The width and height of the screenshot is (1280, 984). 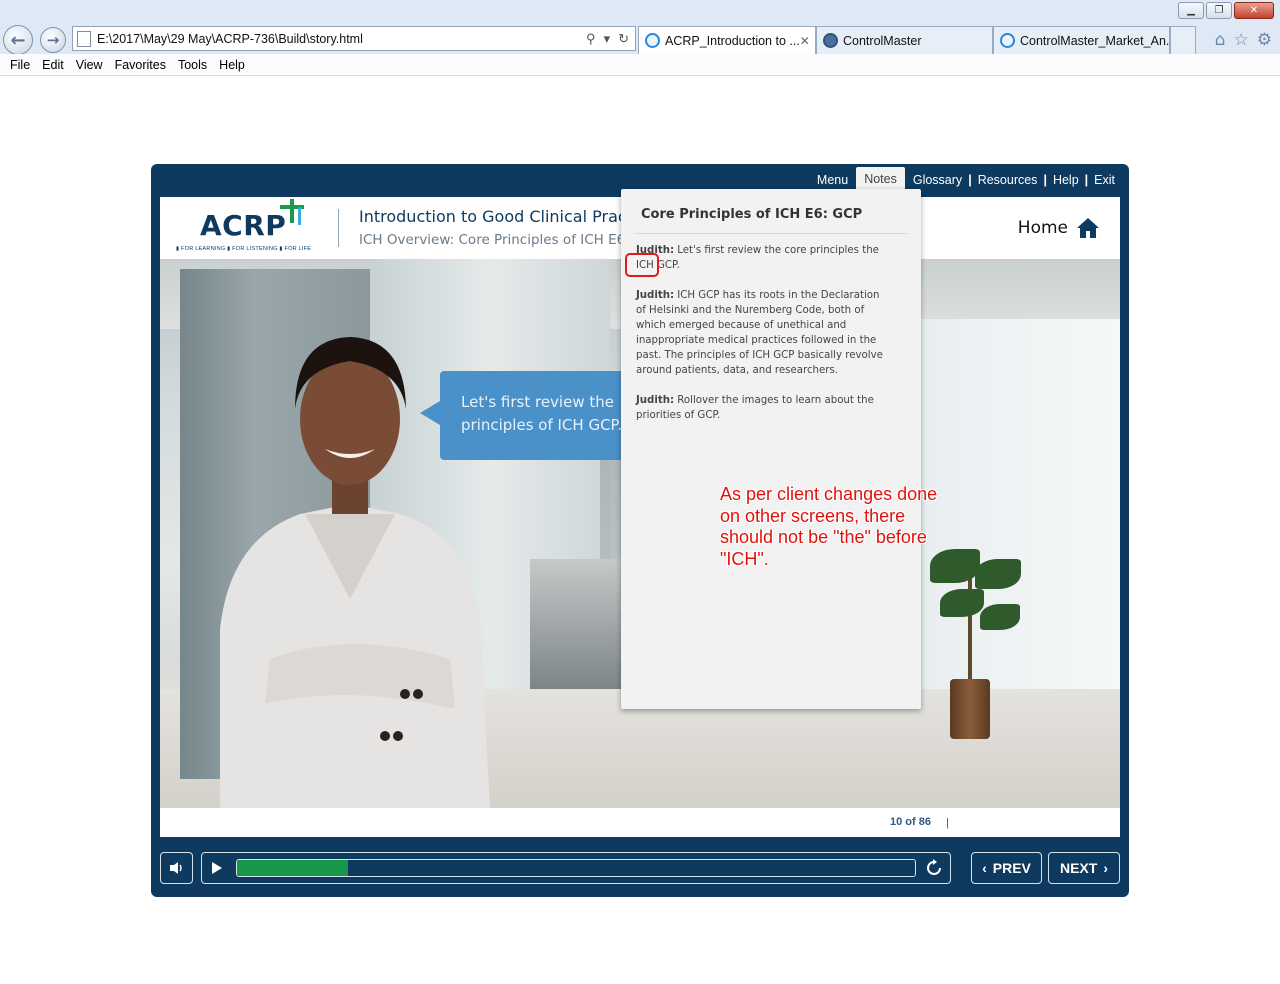 I want to click on forward-arrow-icon: →, so click(x=53, y=40).